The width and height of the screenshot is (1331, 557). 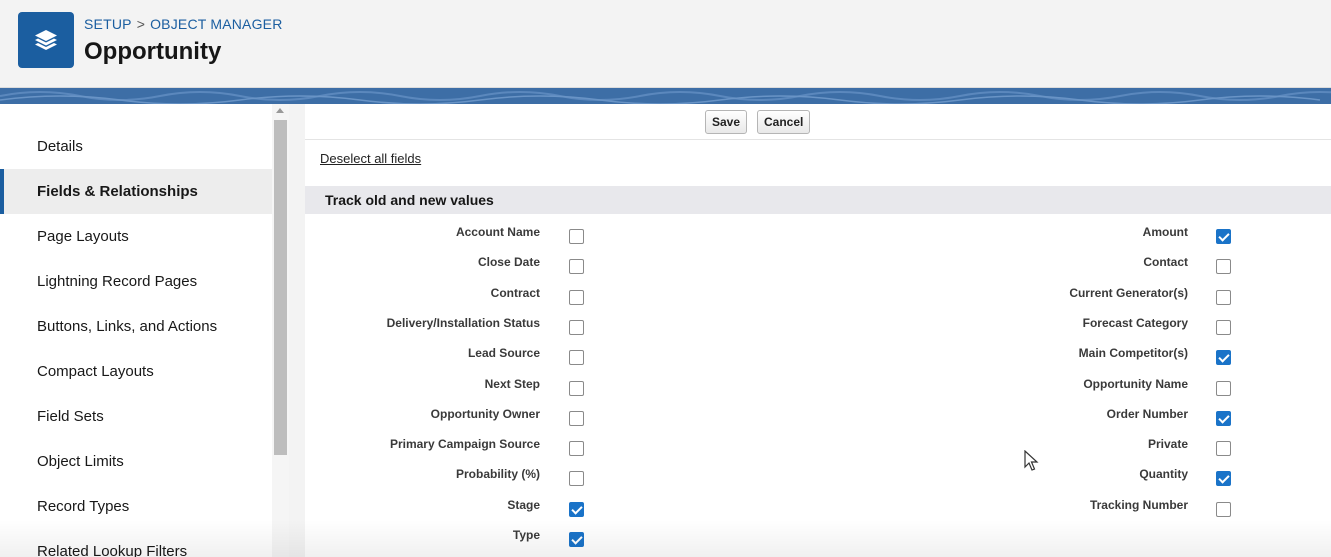 I want to click on sidebar-item-compact-layouts: Compact Layouts, so click(x=136, y=371).